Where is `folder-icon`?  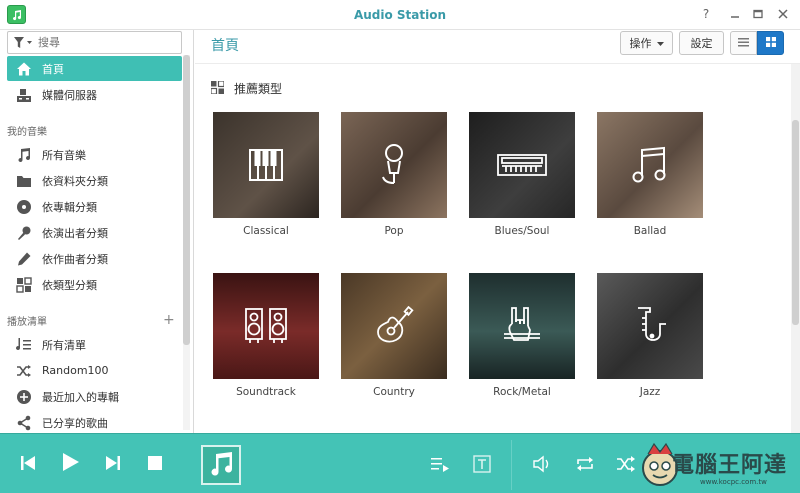
folder-icon is located at coordinates (24, 181).